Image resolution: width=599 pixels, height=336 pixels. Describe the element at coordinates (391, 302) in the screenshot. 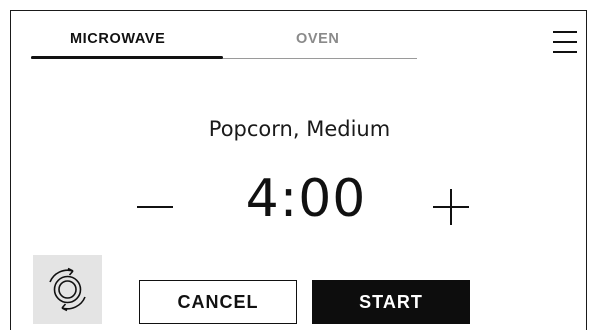

I see `start-button: START` at that location.